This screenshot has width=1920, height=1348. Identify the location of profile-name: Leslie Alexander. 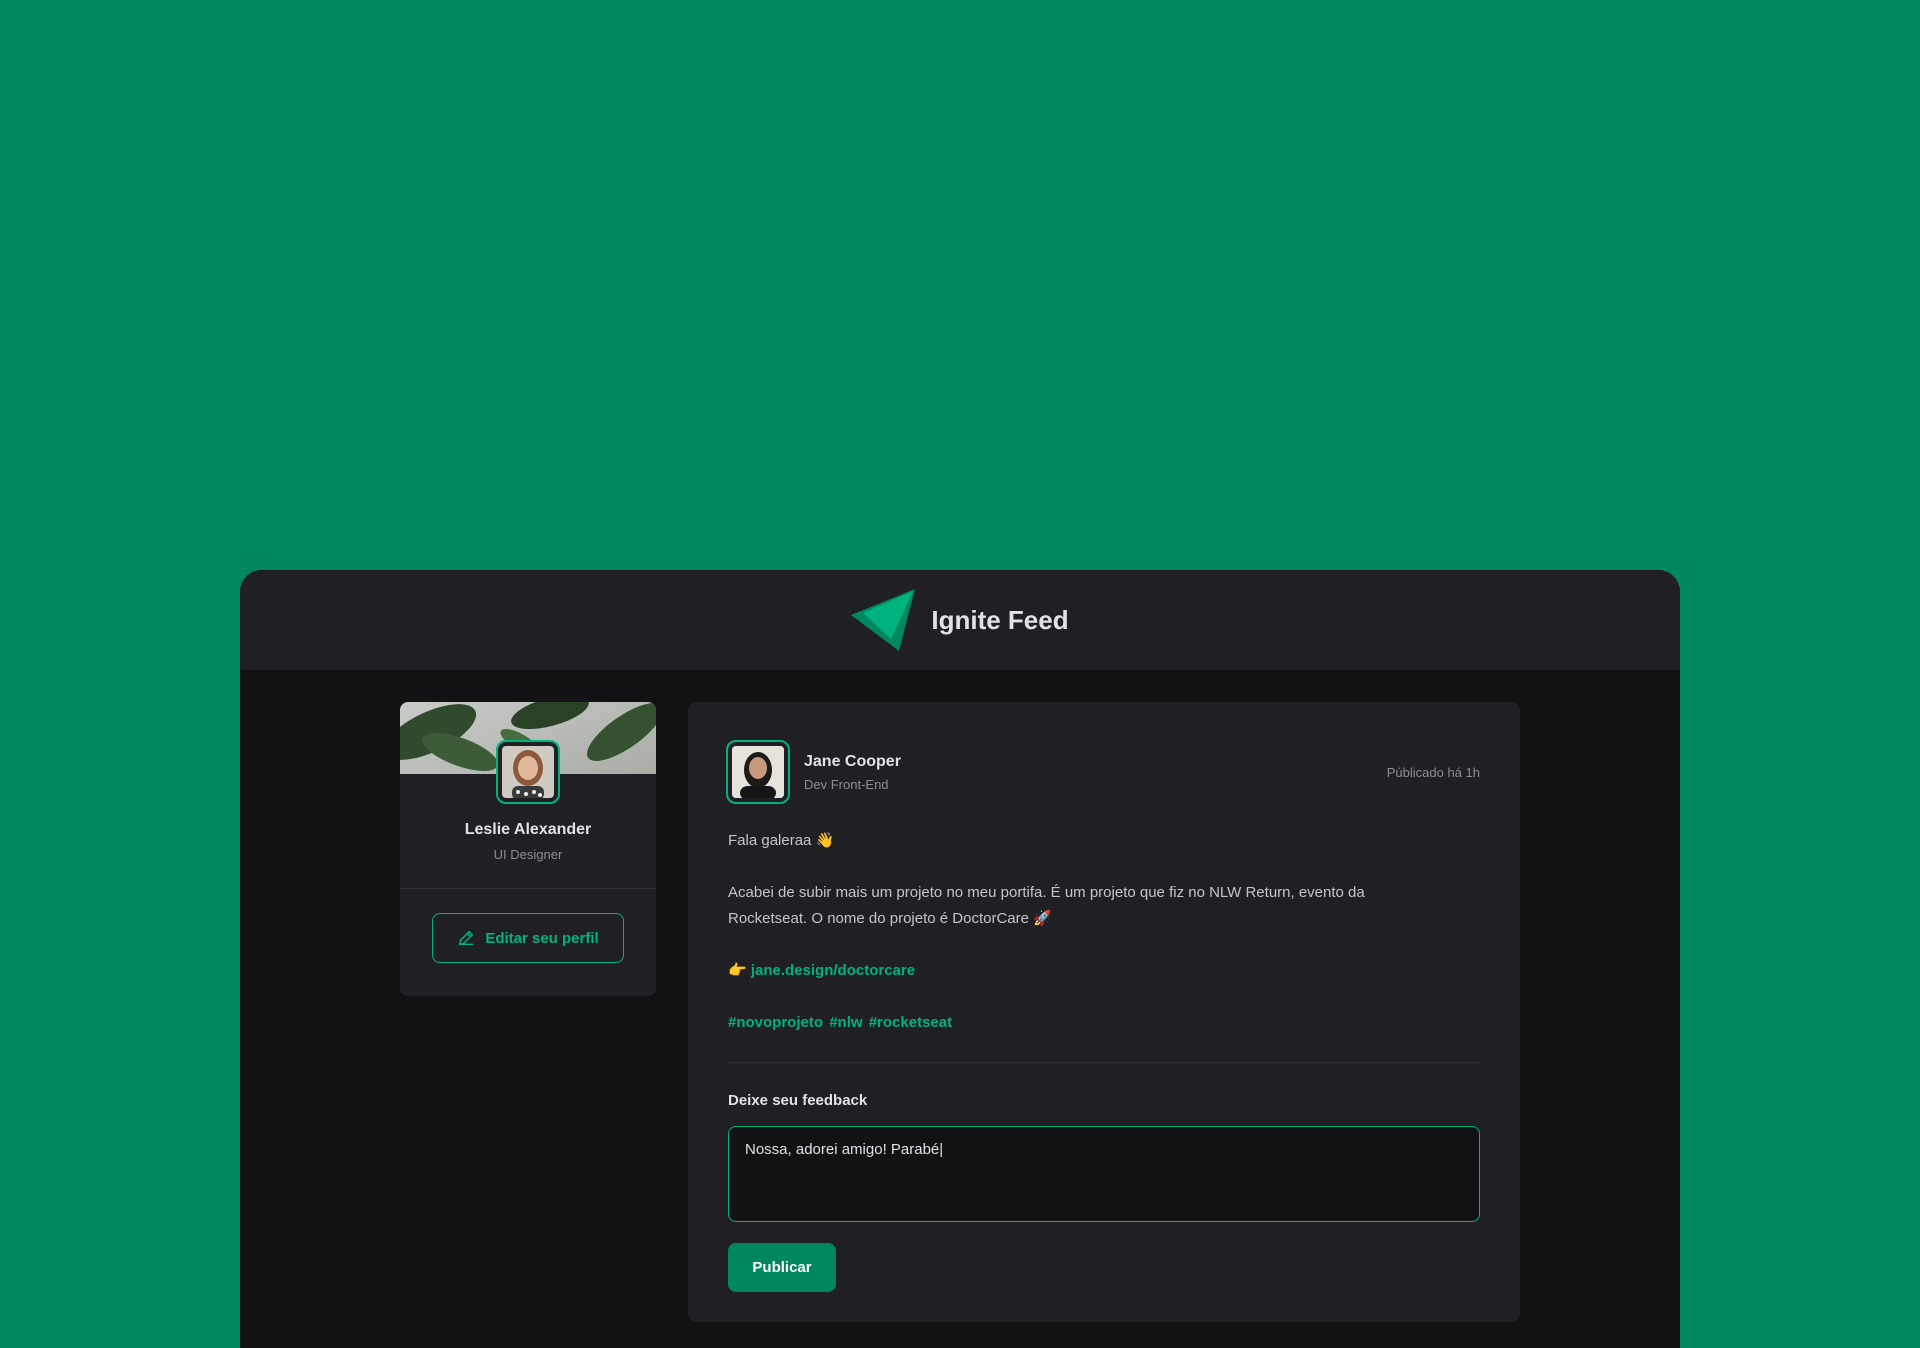
(528, 829).